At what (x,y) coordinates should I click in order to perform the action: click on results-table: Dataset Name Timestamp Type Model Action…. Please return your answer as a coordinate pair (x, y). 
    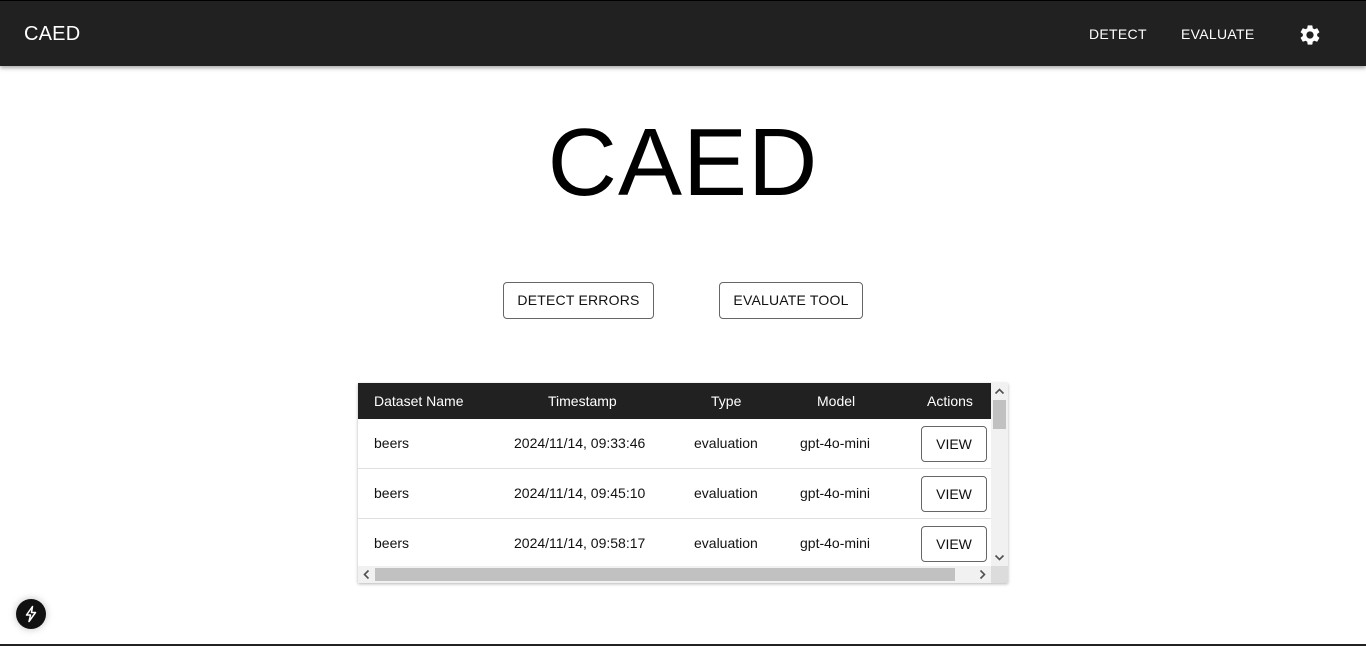
    Looking at the image, I should click on (683, 483).